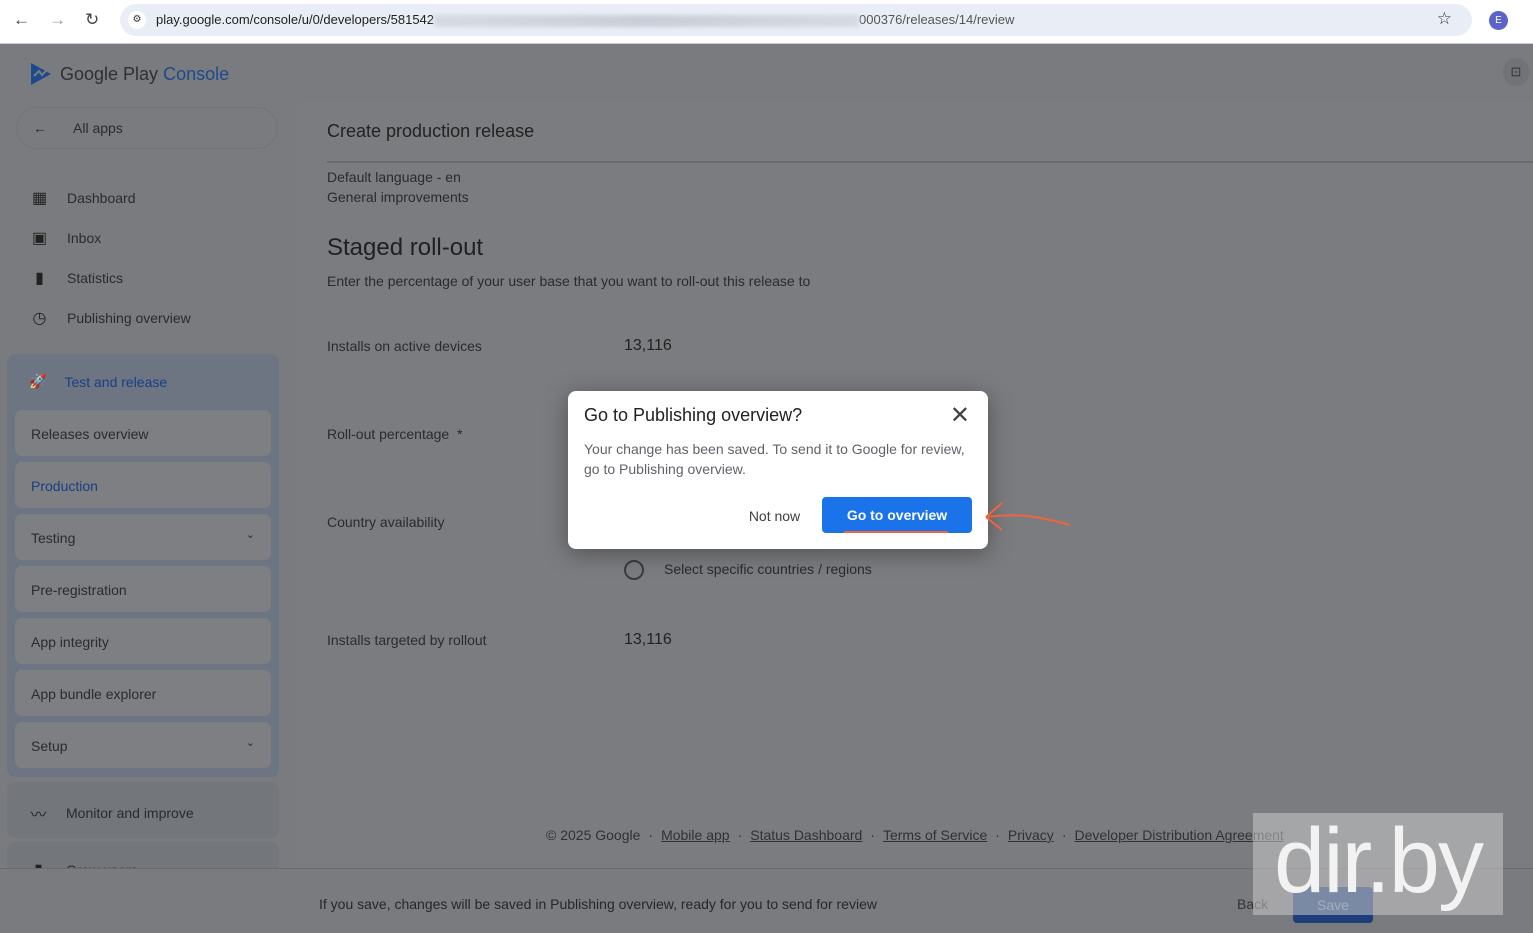  What do you see at coordinates (768, 569) in the screenshot?
I see `specific-countries-label: Select specific countries / regions` at bounding box center [768, 569].